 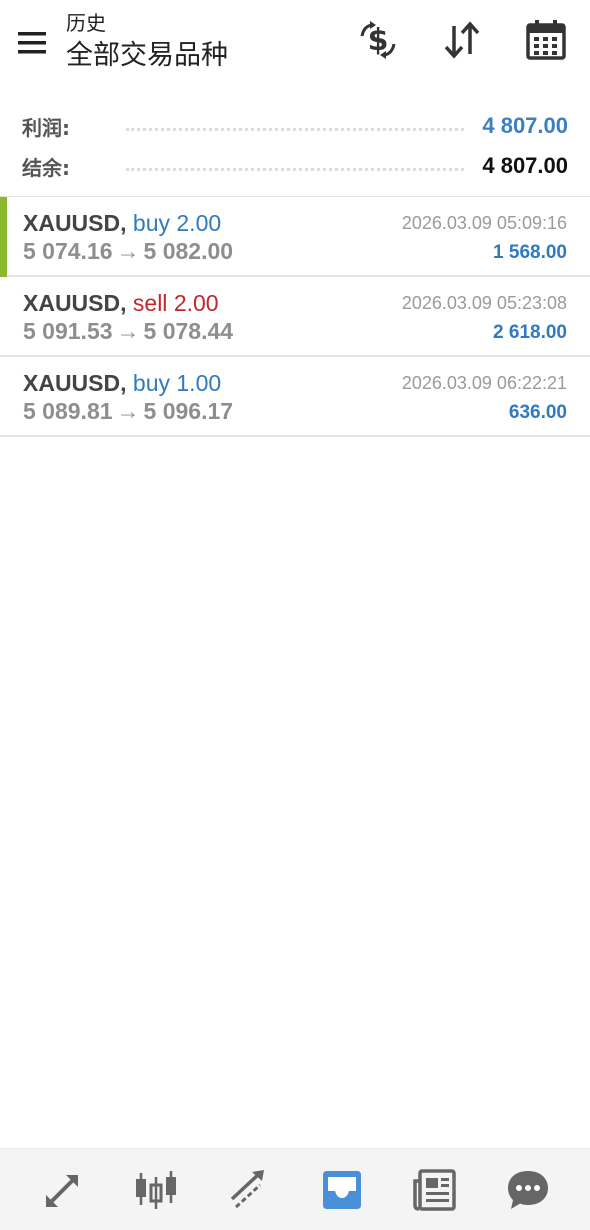 I want to click on header-actions: $, so click(x=462, y=40).